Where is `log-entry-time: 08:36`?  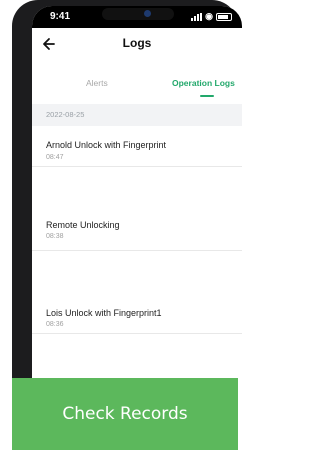 log-entry-time: 08:36 is located at coordinates (55, 324).